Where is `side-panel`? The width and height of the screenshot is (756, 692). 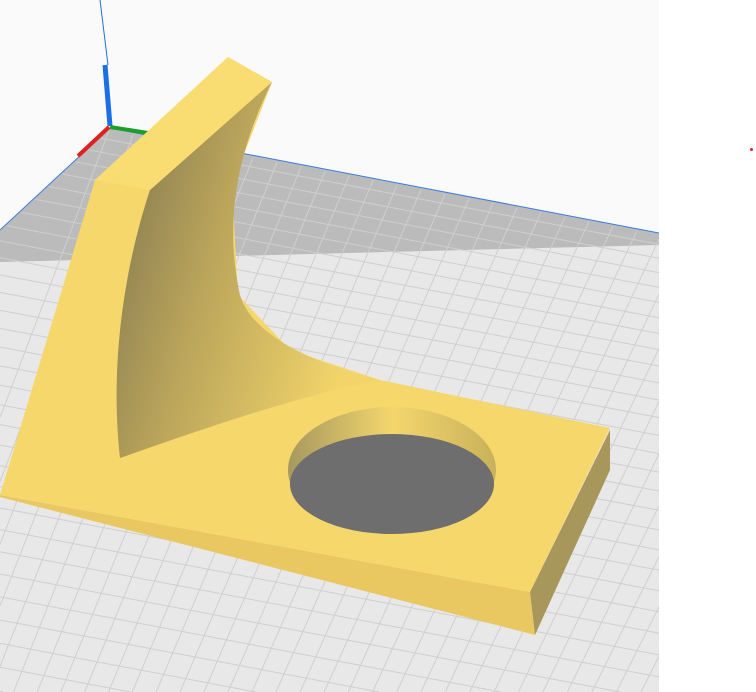 side-panel is located at coordinates (707, 346).